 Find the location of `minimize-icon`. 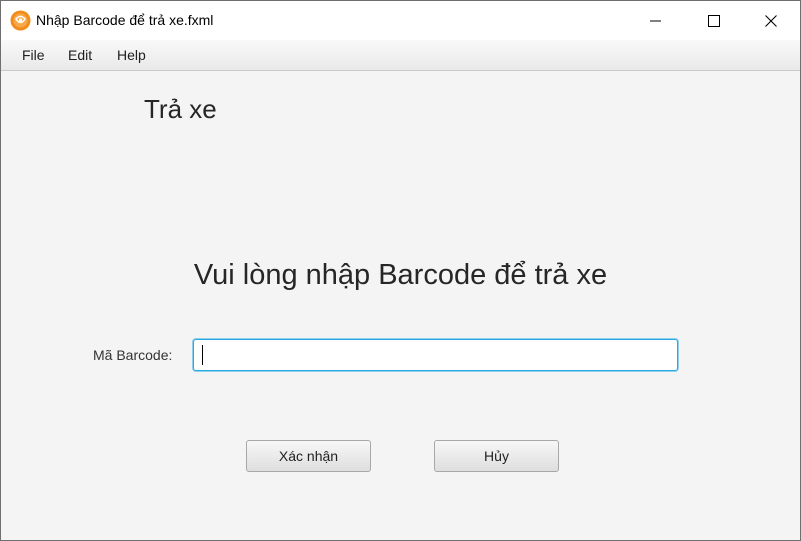

minimize-icon is located at coordinates (656, 21).